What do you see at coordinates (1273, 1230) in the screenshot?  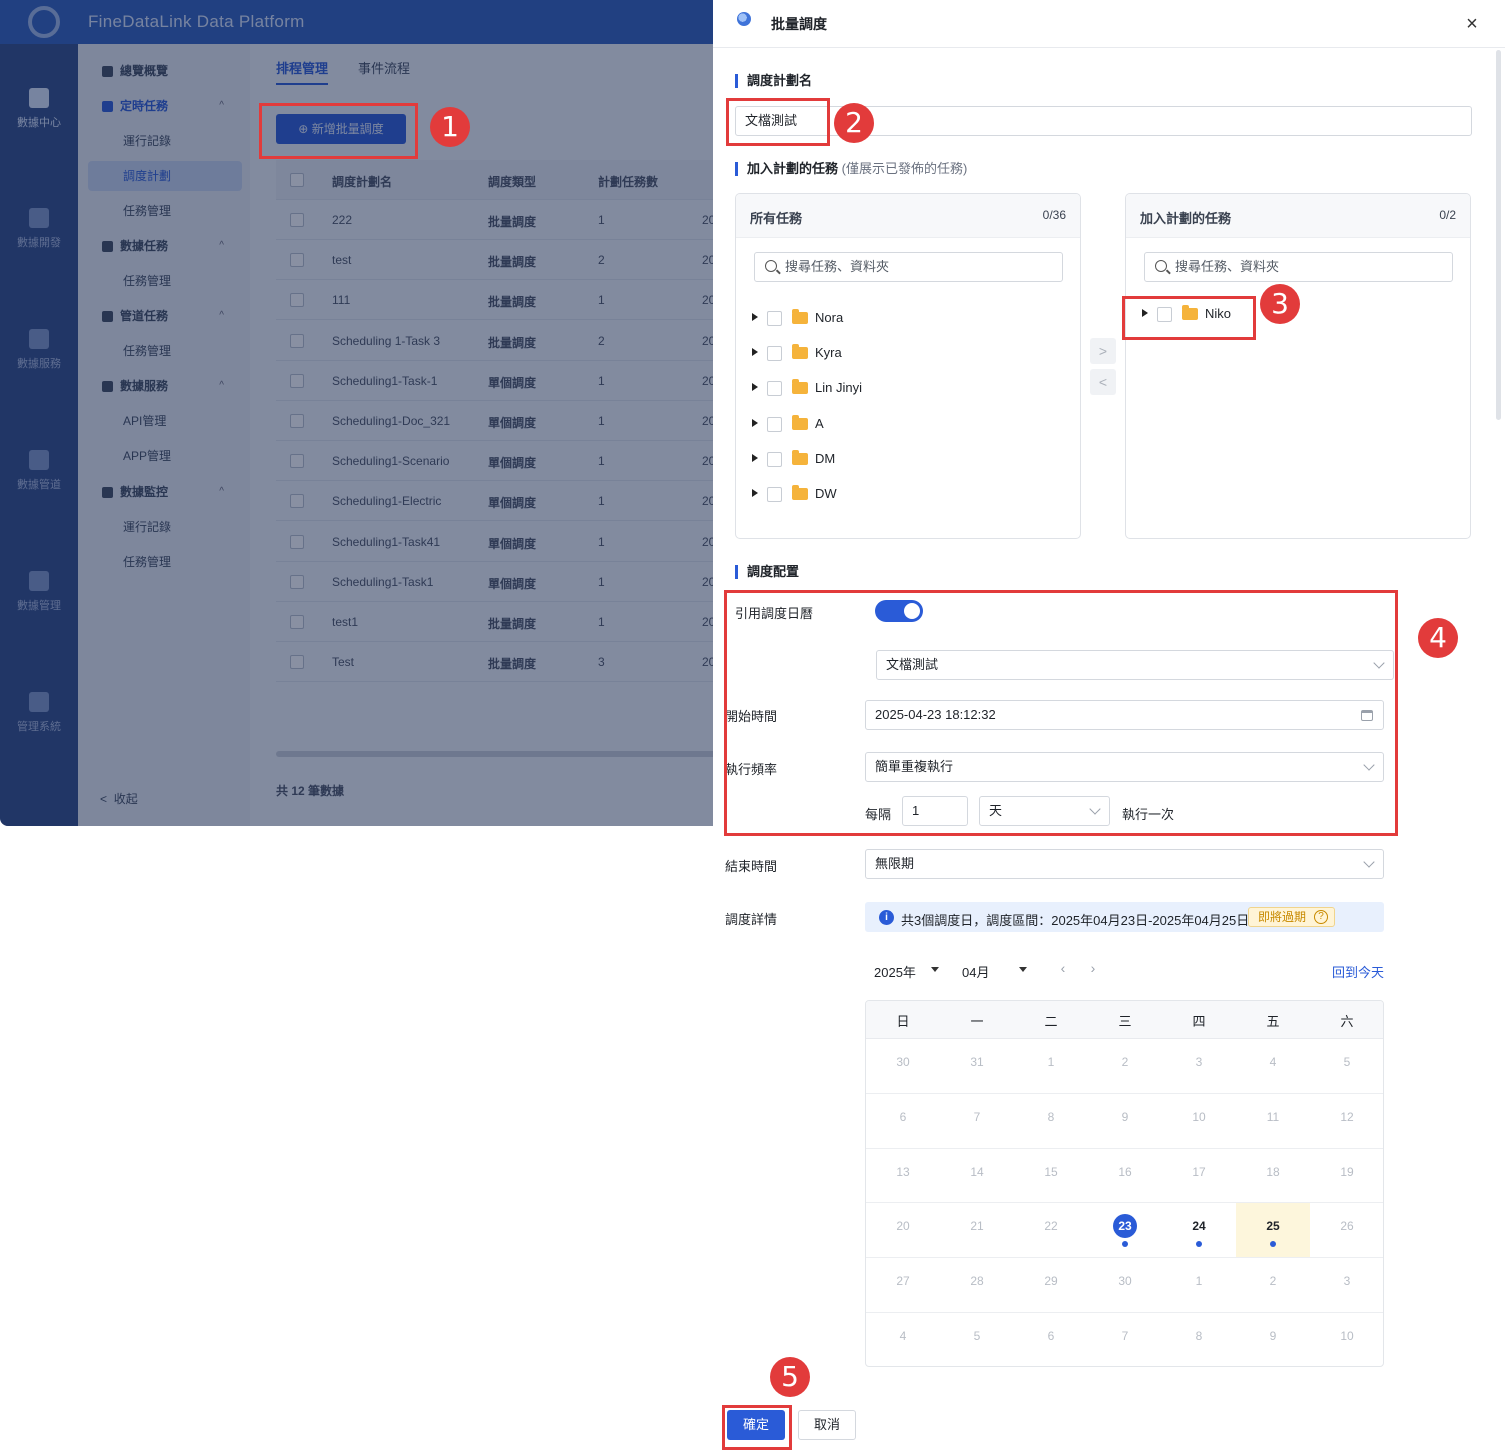 I see `calendar-day-cell: 25` at bounding box center [1273, 1230].